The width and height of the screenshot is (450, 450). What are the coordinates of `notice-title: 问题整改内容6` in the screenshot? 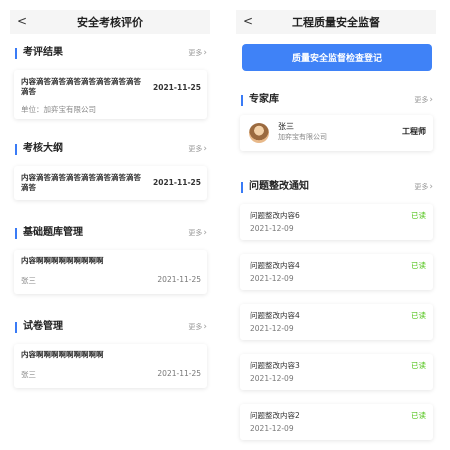 It's located at (275, 215).